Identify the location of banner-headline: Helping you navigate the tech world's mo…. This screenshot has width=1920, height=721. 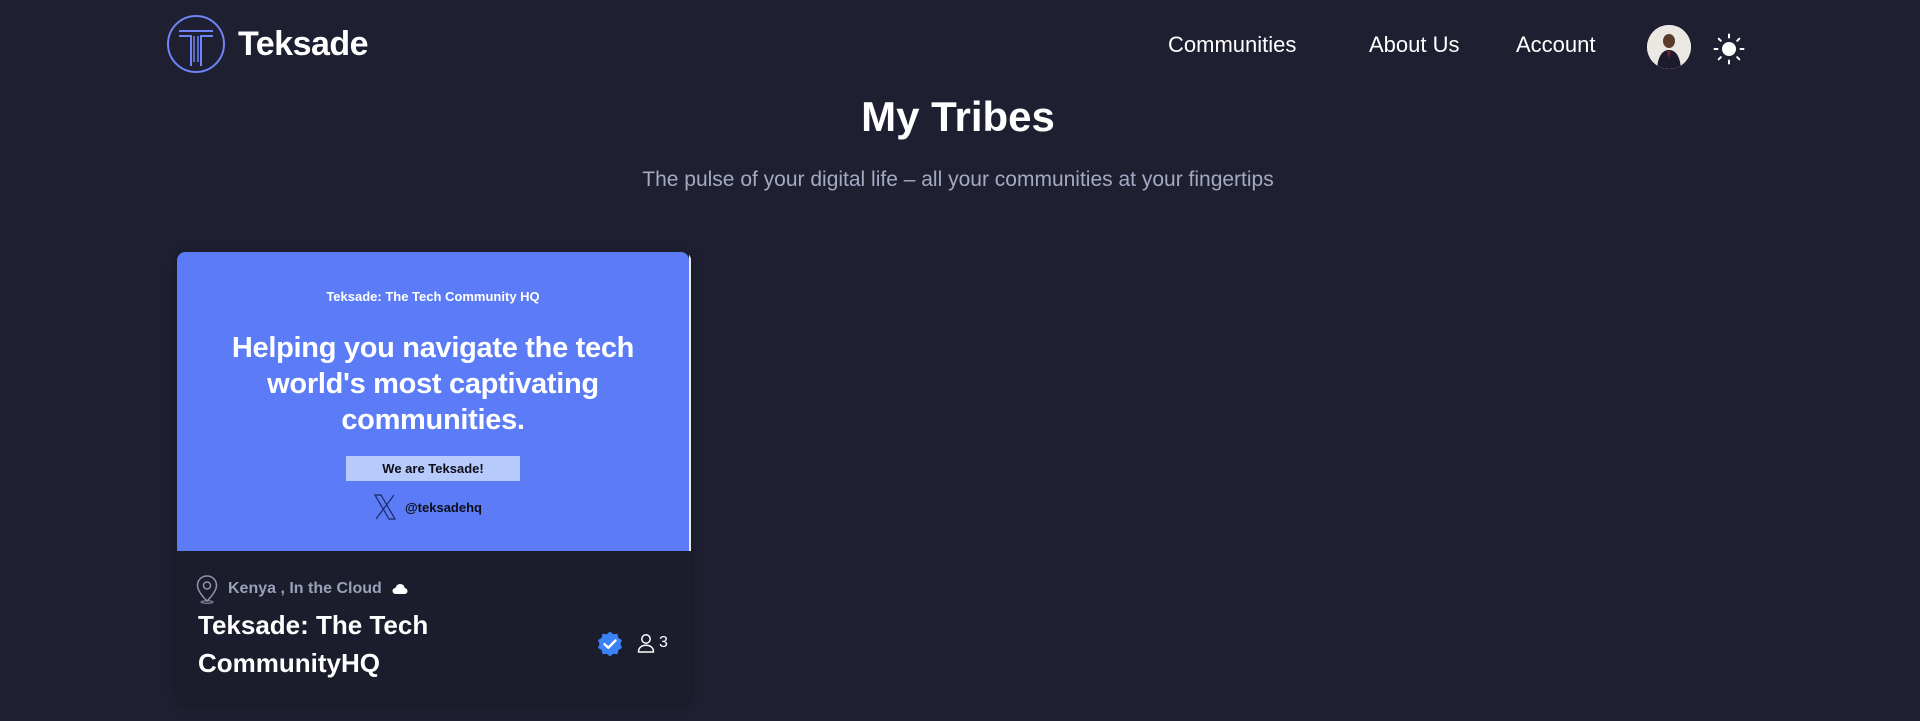
(433, 384).